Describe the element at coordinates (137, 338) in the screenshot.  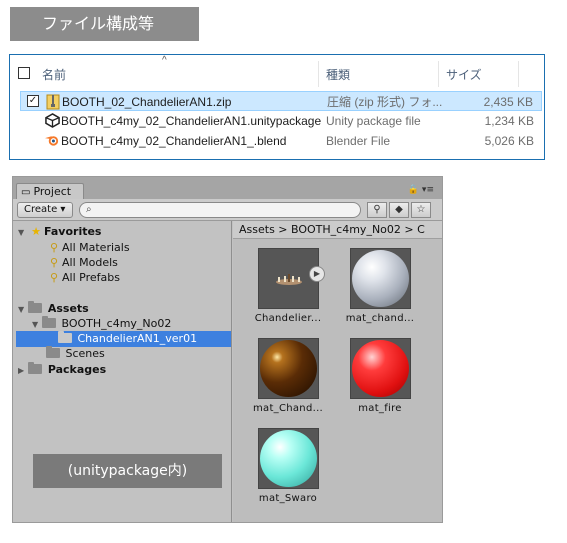
I see `tree-label: ChandelierAN1_ver01` at that location.